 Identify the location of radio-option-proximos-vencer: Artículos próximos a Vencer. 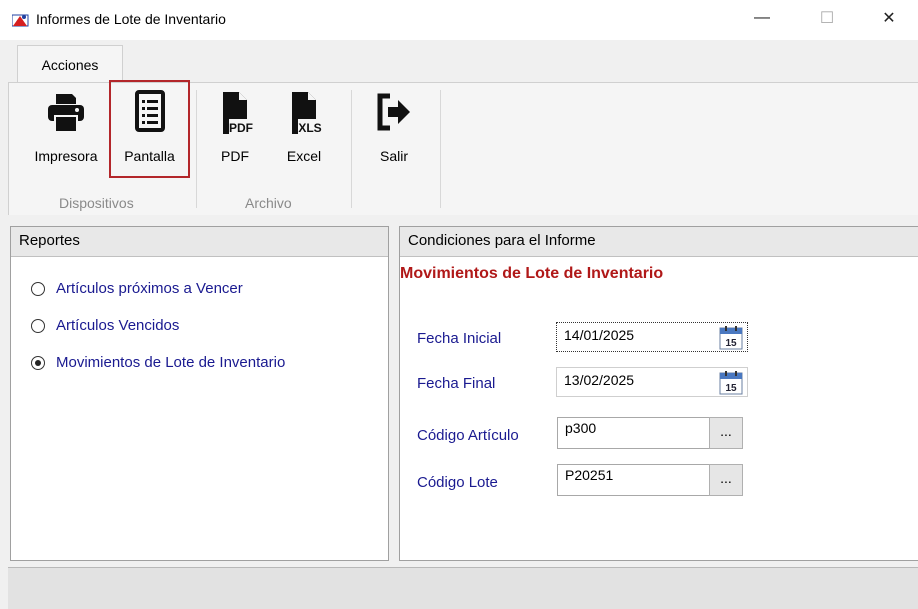
(137, 288).